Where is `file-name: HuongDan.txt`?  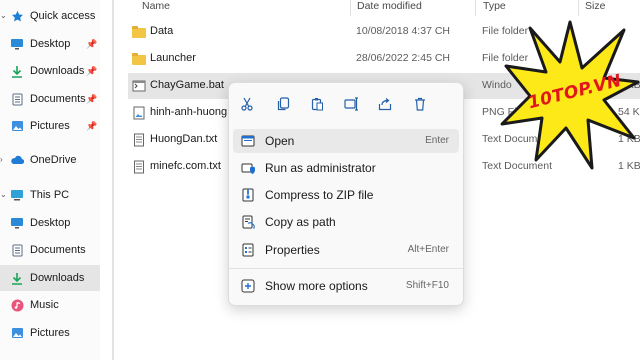
file-name: HuongDan.txt is located at coordinates (184, 139).